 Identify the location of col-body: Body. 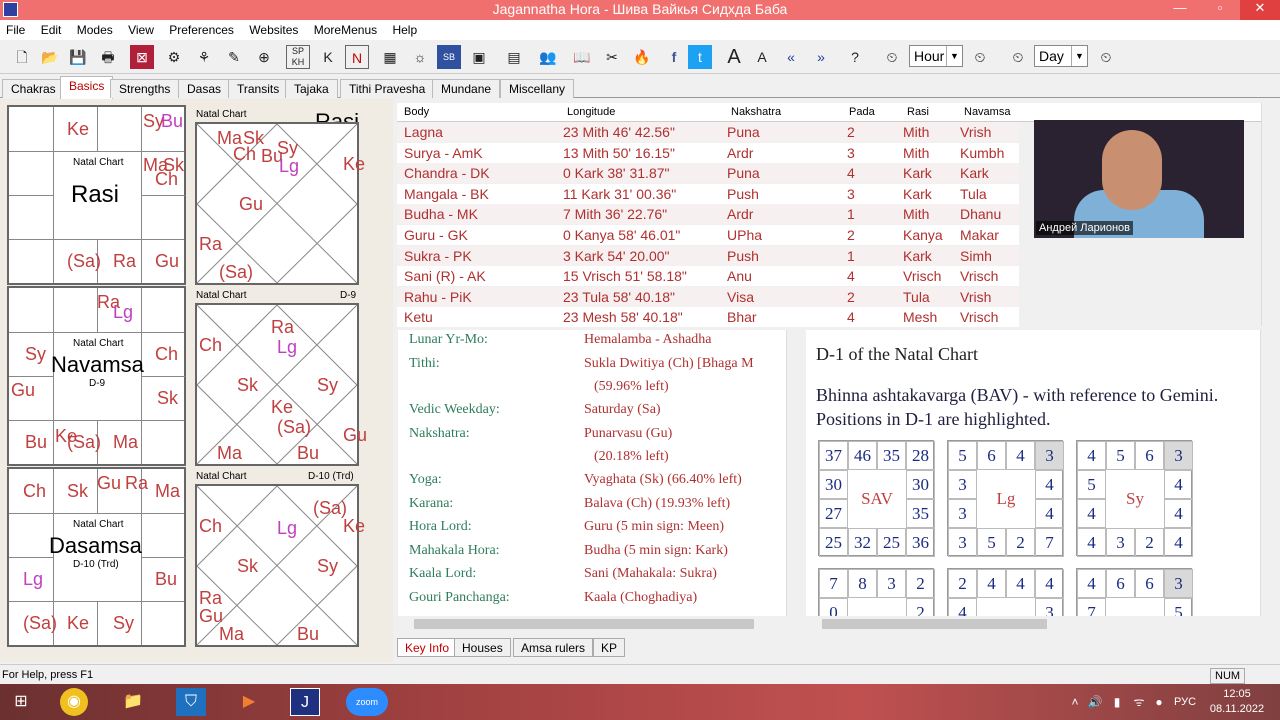
(416, 112).